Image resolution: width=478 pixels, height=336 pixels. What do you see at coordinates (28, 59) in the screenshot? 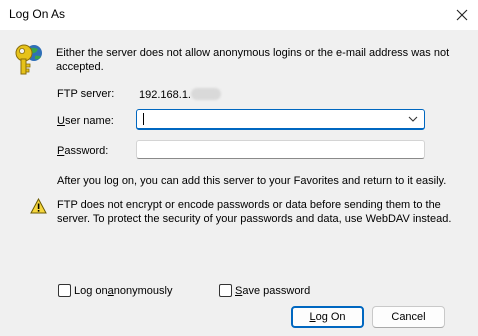
I see `key-icon` at bounding box center [28, 59].